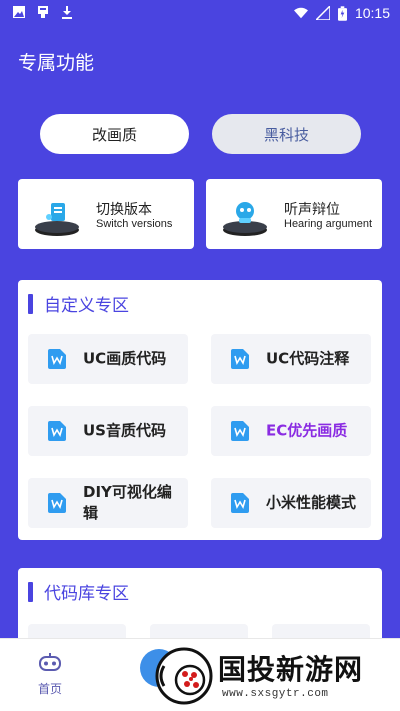  I want to click on watermark-logo, so click(184, 676).